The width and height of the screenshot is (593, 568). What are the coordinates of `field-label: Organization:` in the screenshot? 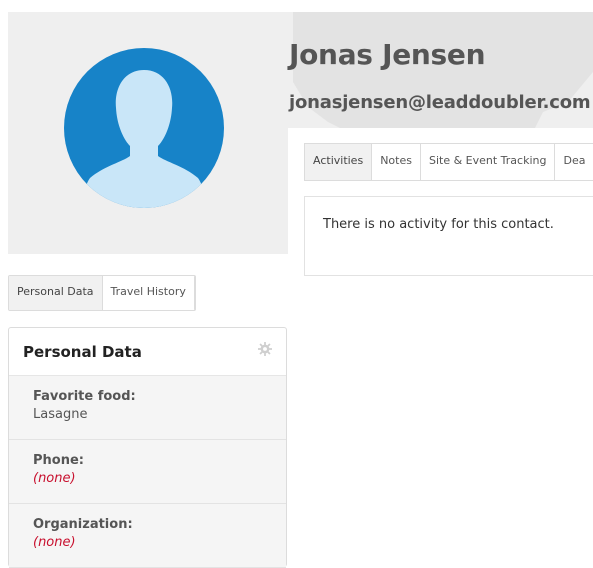 It's located at (83, 524).